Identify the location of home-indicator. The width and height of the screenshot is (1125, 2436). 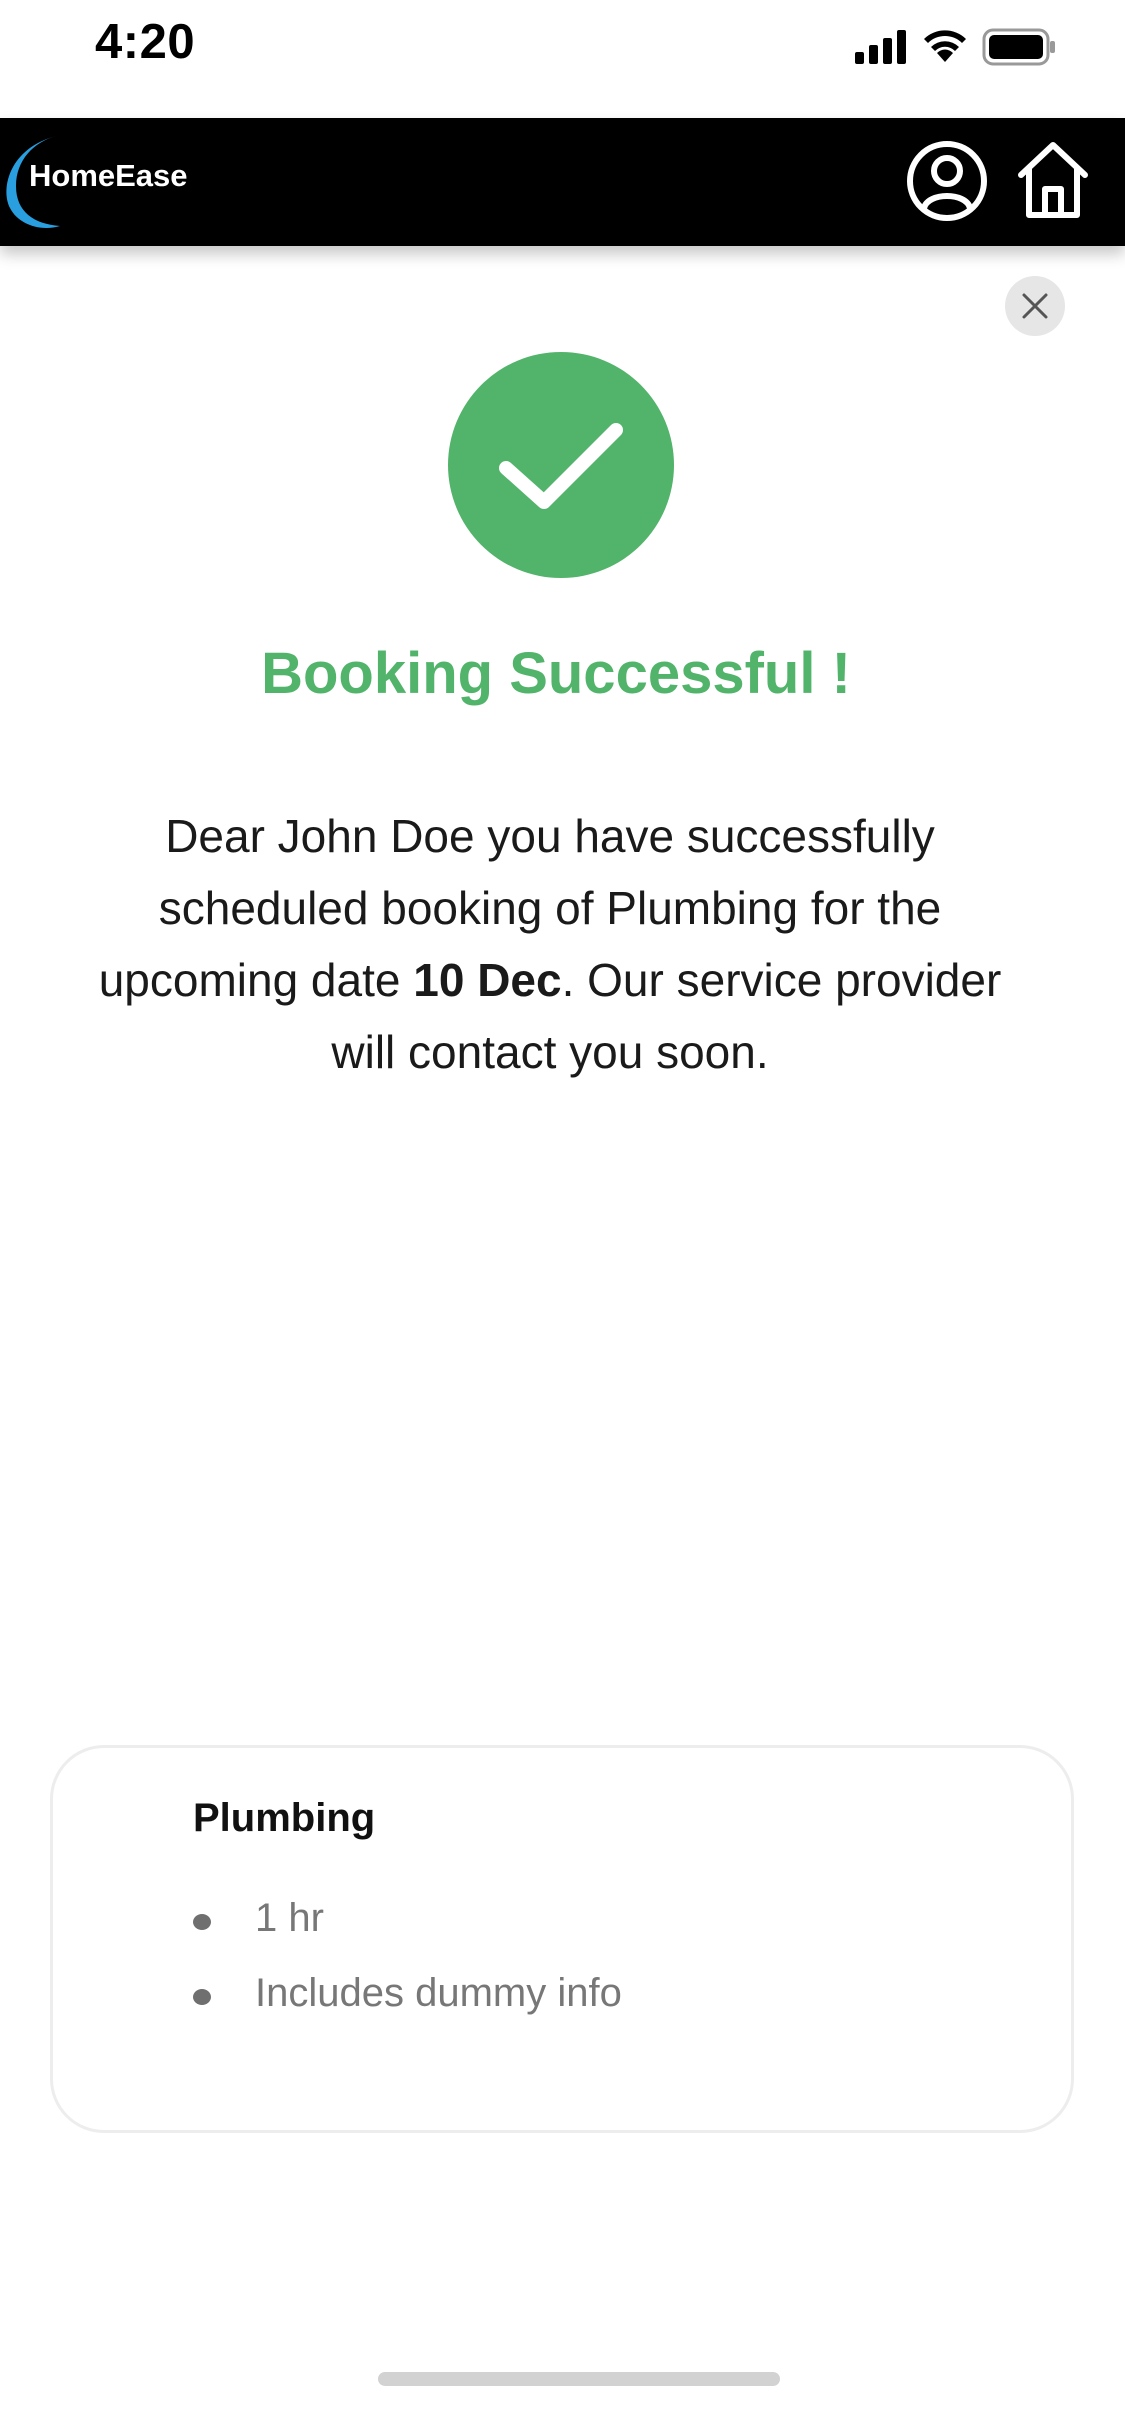
(579, 2379).